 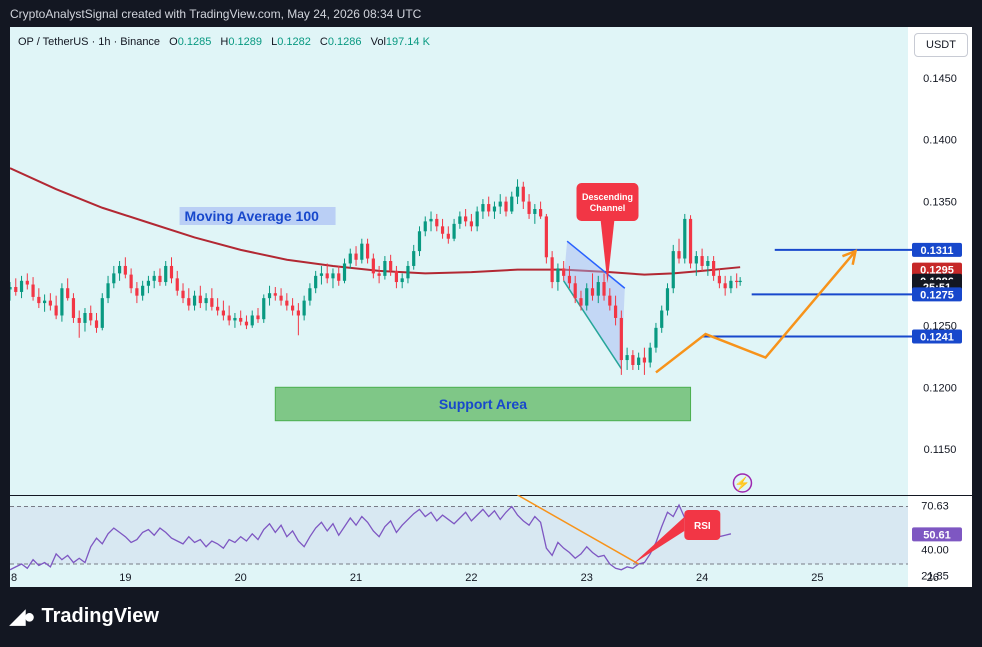 I want to click on support-area-label: Support Area, so click(x=483, y=404).